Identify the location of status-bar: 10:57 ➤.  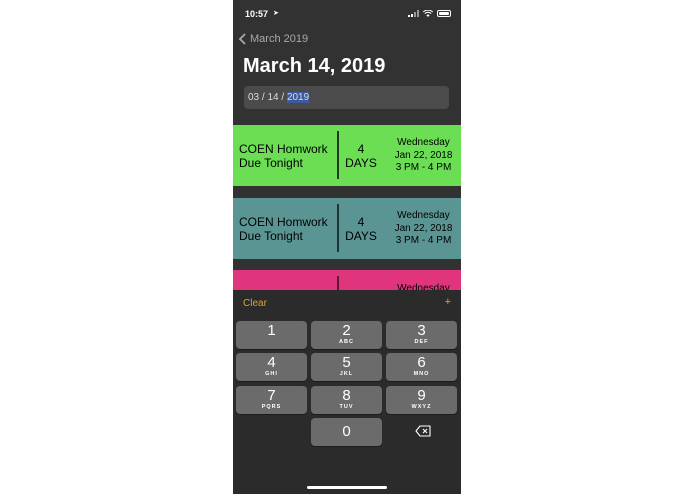
(347, 14).